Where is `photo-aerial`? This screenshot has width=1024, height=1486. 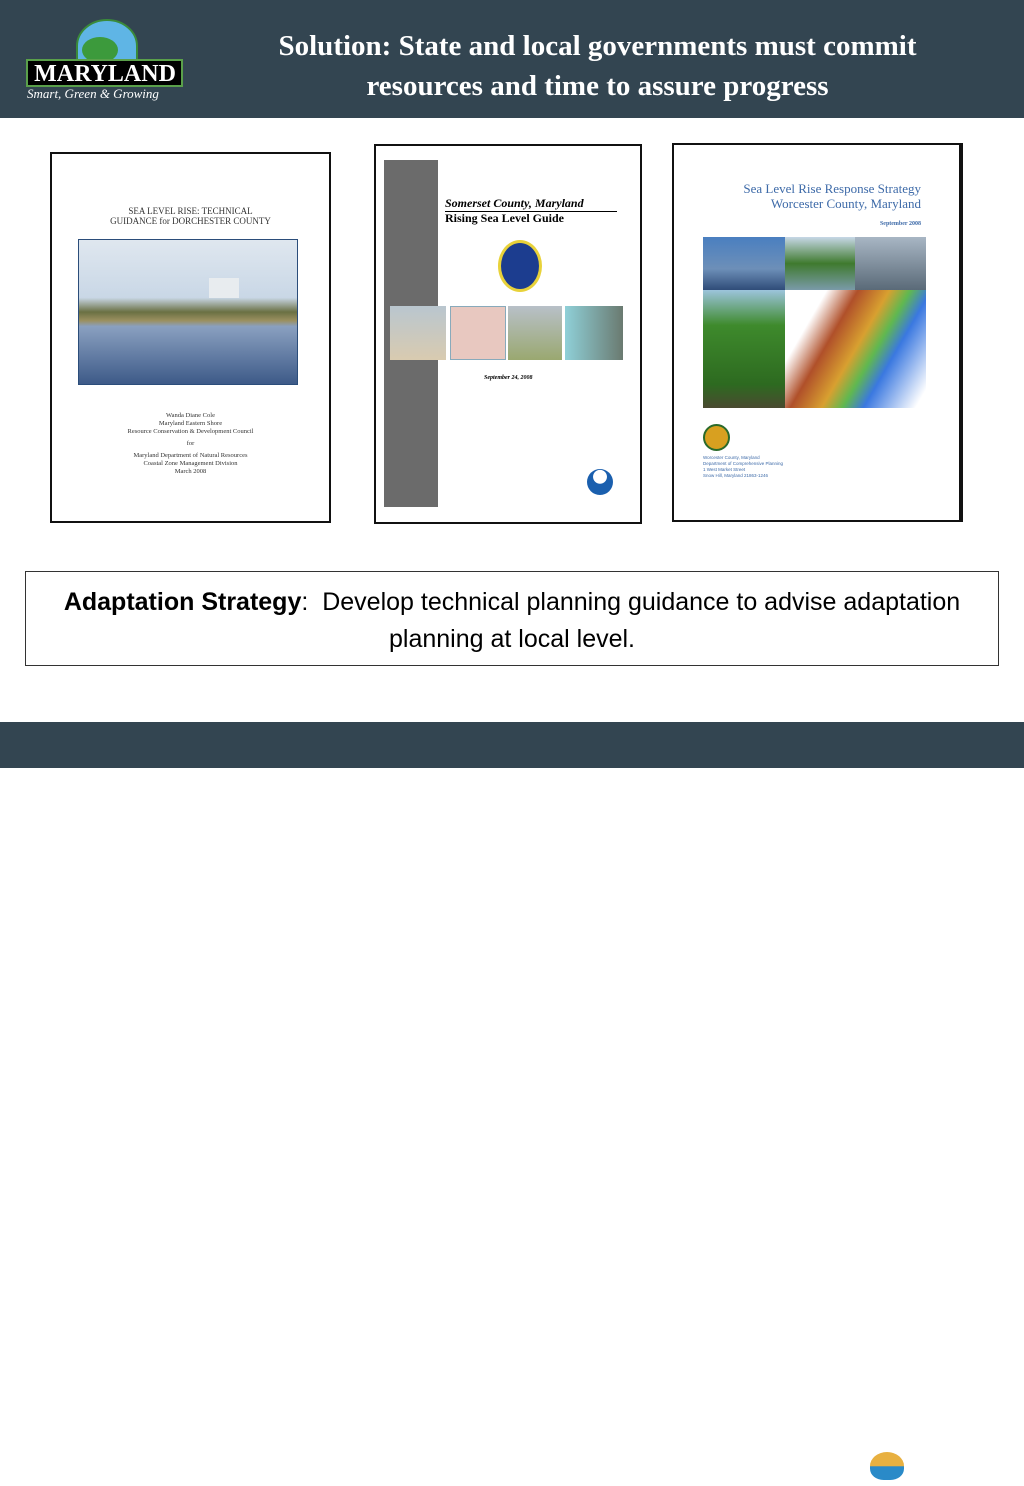 photo-aerial is located at coordinates (594, 333).